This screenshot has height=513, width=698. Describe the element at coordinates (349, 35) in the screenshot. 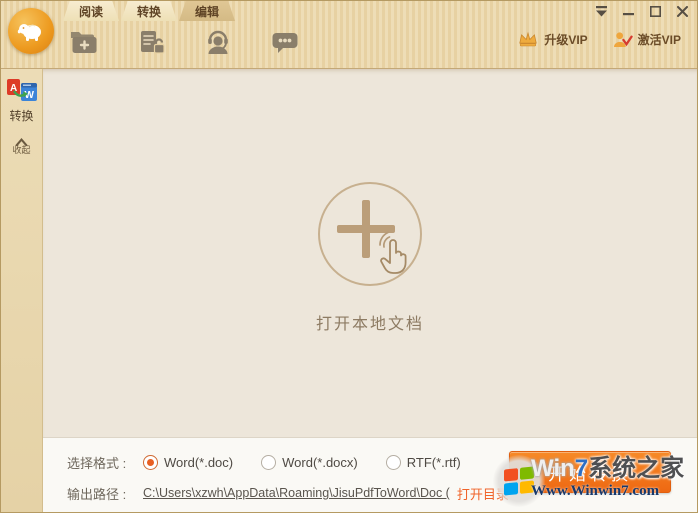

I see `header: 阅读 转换 编辑 升级VIP 激活VIP` at that location.